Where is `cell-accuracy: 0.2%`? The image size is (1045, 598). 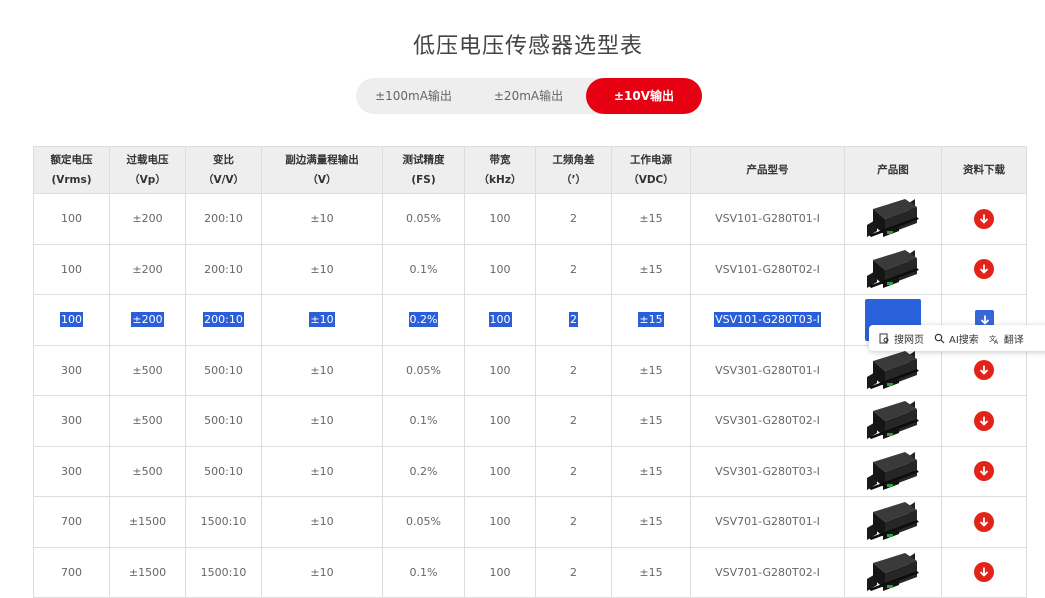
cell-accuracy: 0.2% is located at coordinates (423, 471).